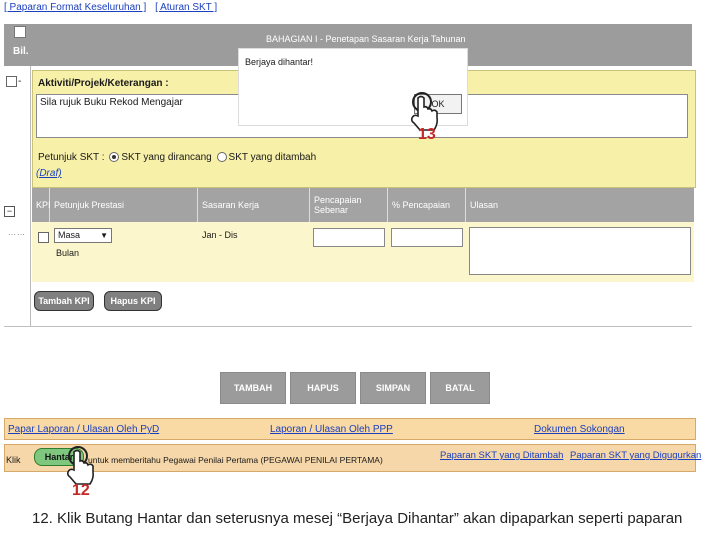  Describe the element at coordinates (114, 157) in the screenshot. I see `radio-dirancang` at that location.